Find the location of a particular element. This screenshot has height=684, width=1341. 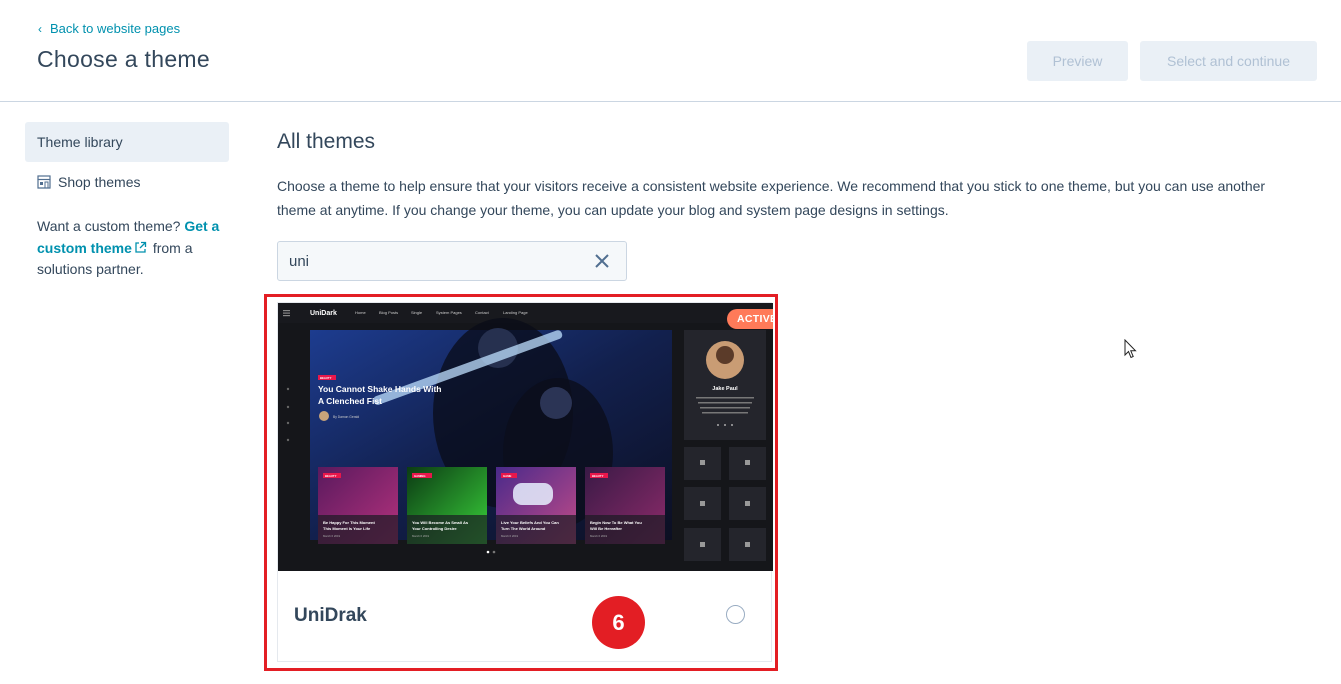

step-number-badge: 6 is located at coordinates (618, 622).